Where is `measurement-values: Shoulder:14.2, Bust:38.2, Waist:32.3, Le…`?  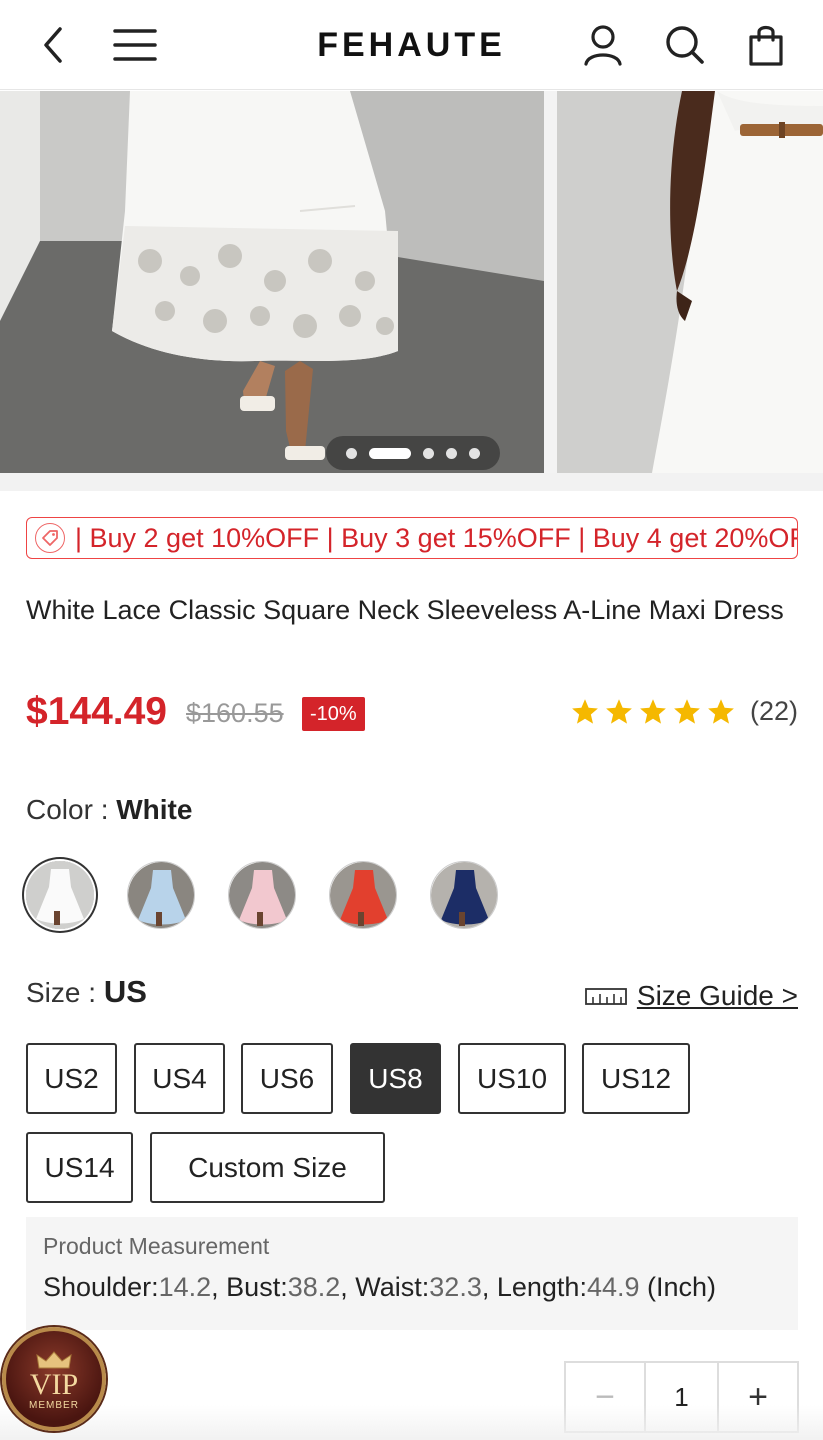 measurement-values: Shoulder:14.2, Bust:38.2, Waist:32.3, Le… is located at coordinates (380, 1287).